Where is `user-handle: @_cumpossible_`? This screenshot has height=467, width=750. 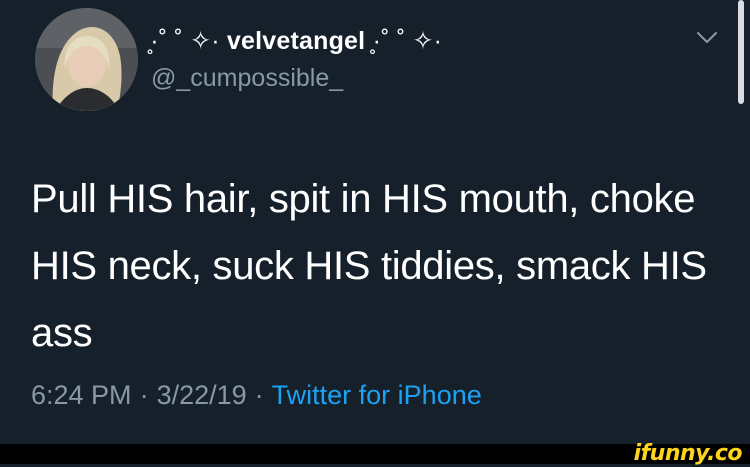
user-handle: @_cumpossible_ is located at coordinates (247, 78).